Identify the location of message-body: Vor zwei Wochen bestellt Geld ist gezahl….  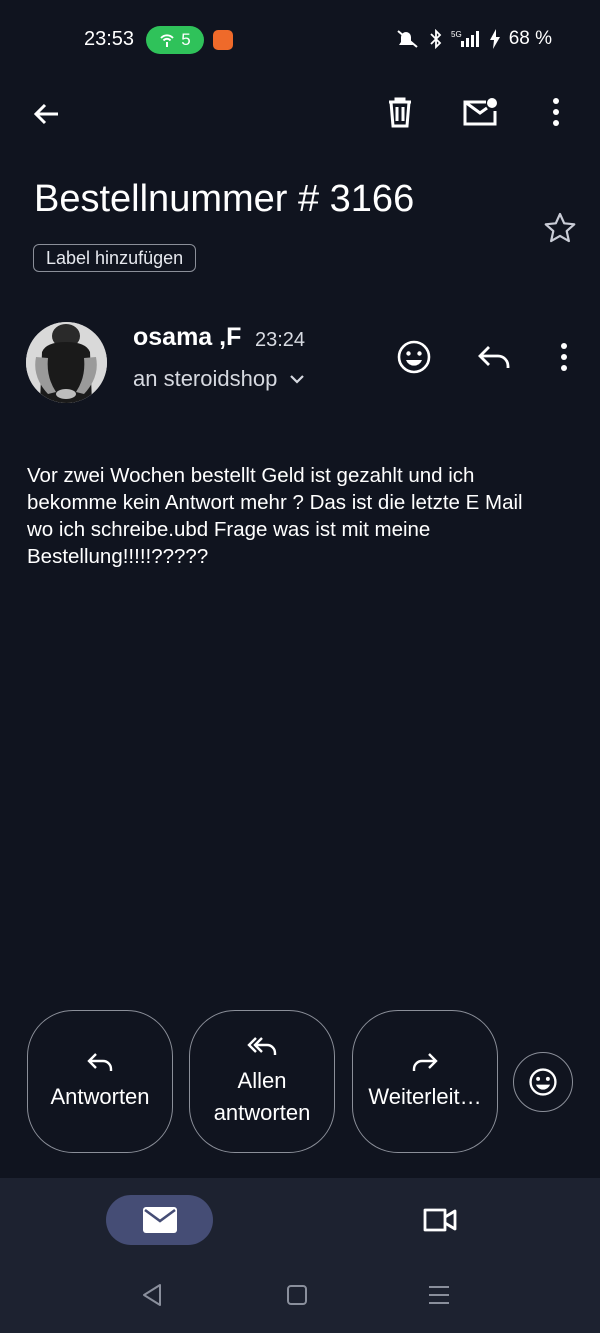
(275, 516).